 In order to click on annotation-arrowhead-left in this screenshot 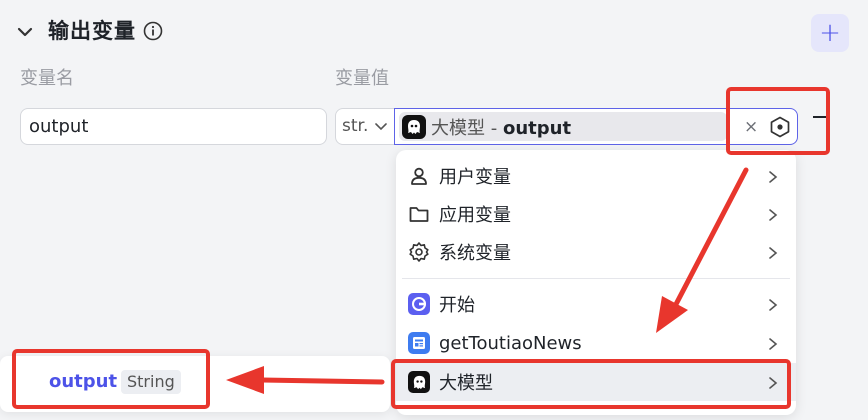, I will do `click(245, 380)`.